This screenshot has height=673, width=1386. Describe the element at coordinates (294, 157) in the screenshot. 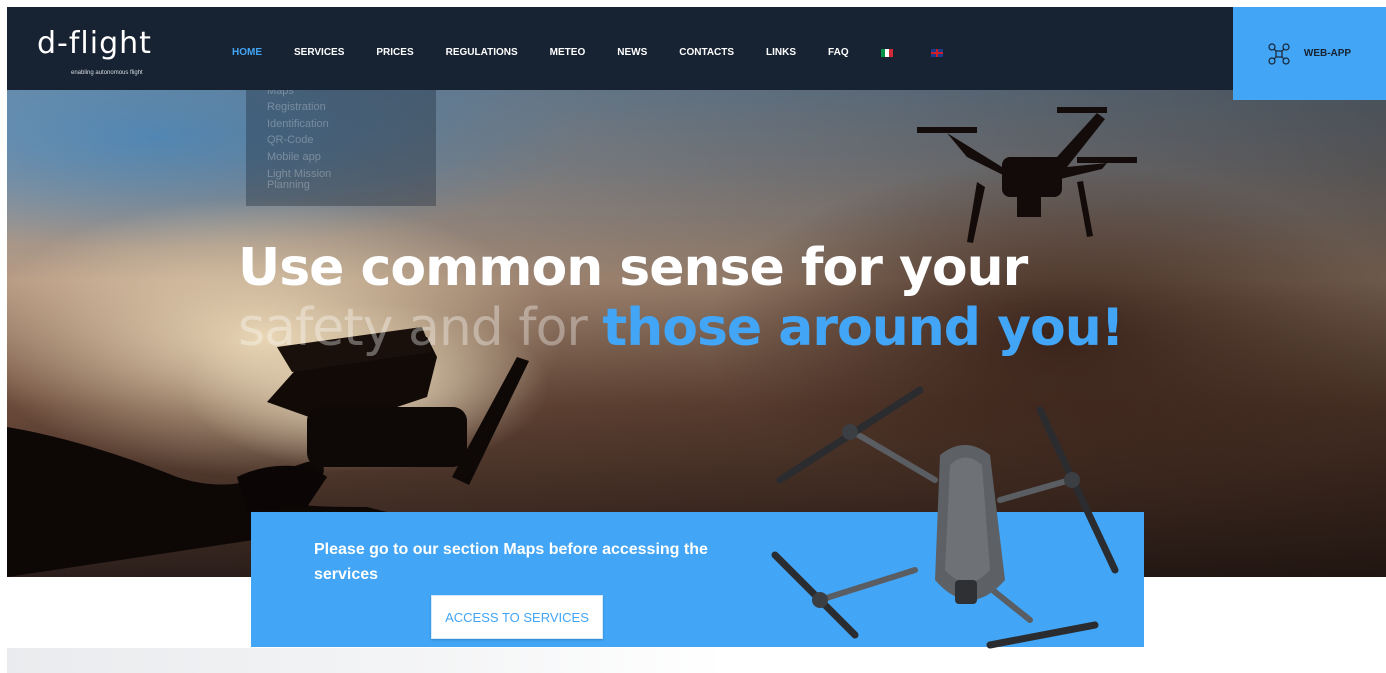

I see `submenu-item-mobile-app: Mobile app` at that location.